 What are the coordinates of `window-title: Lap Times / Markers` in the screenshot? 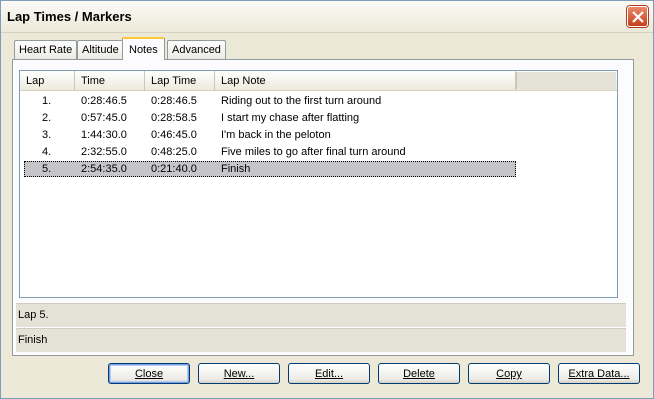 It's located at (69, 16).